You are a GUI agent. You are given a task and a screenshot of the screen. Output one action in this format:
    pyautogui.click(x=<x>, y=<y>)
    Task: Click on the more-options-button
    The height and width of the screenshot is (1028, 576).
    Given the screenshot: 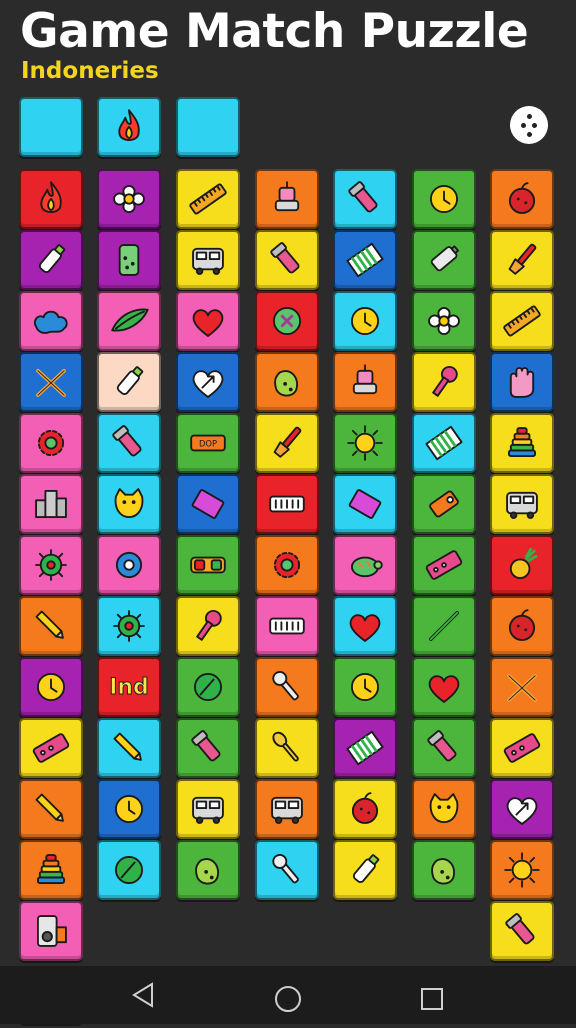 What is the action you would take?
    pyautogui.click(x=529, y=125)
    